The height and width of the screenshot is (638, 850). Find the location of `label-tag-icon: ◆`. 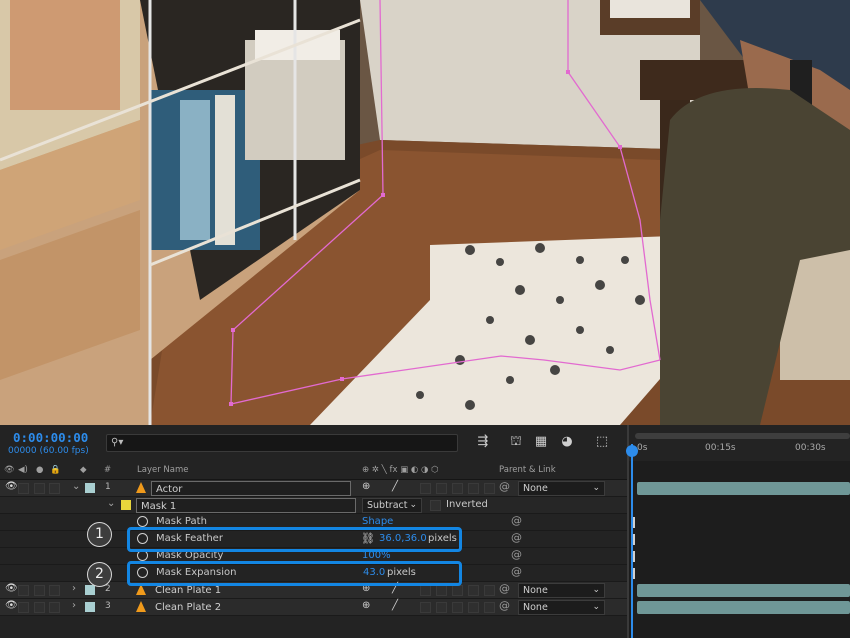

label-tag-icon: ◆ is located at coordinates (83, 470).